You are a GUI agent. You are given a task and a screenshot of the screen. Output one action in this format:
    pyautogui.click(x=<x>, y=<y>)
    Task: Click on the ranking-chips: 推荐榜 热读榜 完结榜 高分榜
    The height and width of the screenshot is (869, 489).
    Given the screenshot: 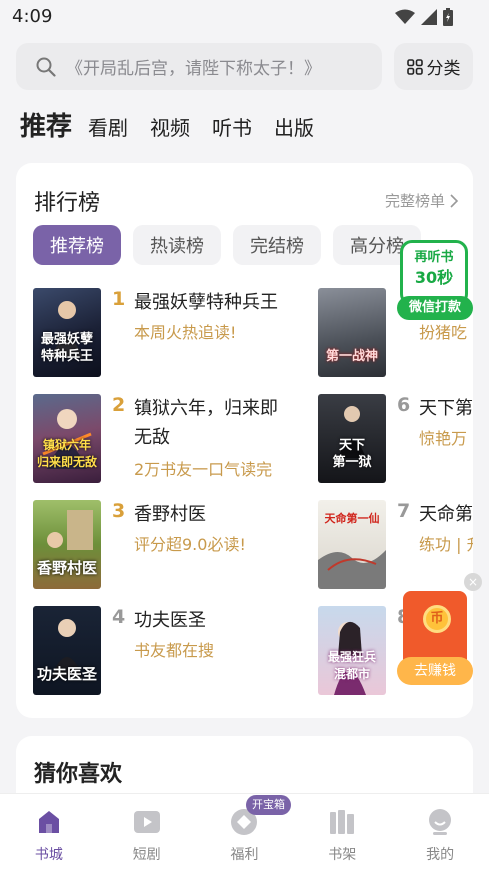 What is the action you would take?
    pyautogui.click(x=227, y=245)
    